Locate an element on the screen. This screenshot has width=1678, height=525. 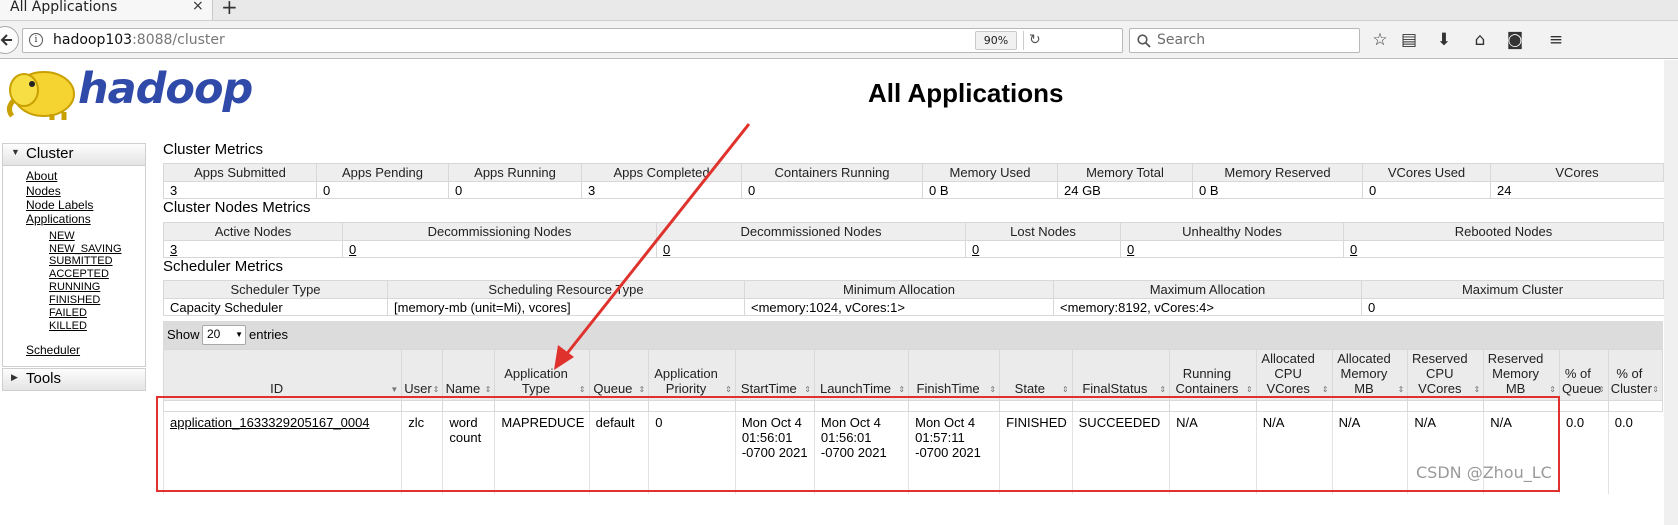
value-vcores: 24 is located at coordinates (1577, 190).